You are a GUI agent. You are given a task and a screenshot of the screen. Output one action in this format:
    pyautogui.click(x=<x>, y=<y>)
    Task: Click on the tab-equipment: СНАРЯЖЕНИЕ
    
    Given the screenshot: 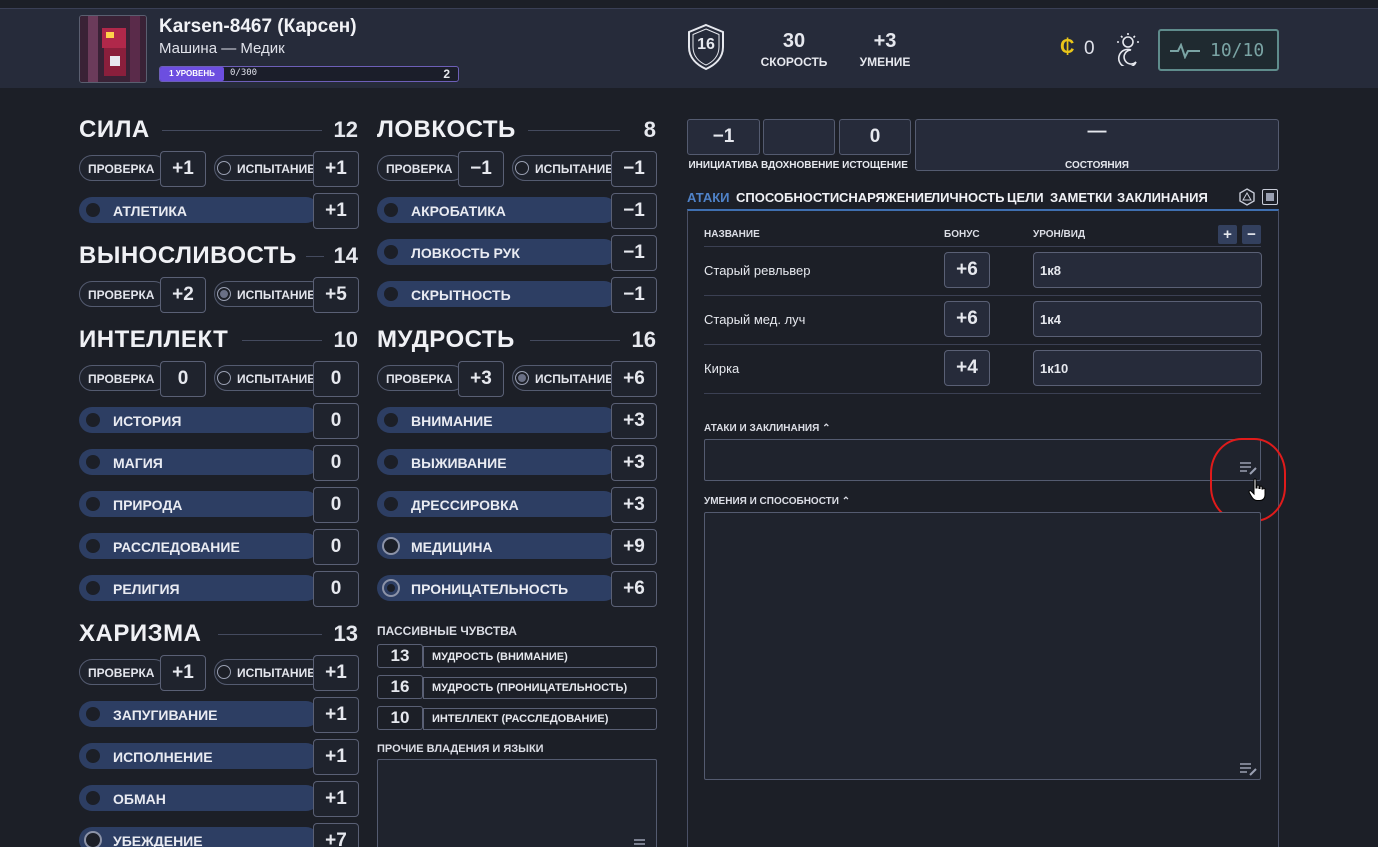 What is the action you would take?
    pyautogui.click(x=886, y=197)
    